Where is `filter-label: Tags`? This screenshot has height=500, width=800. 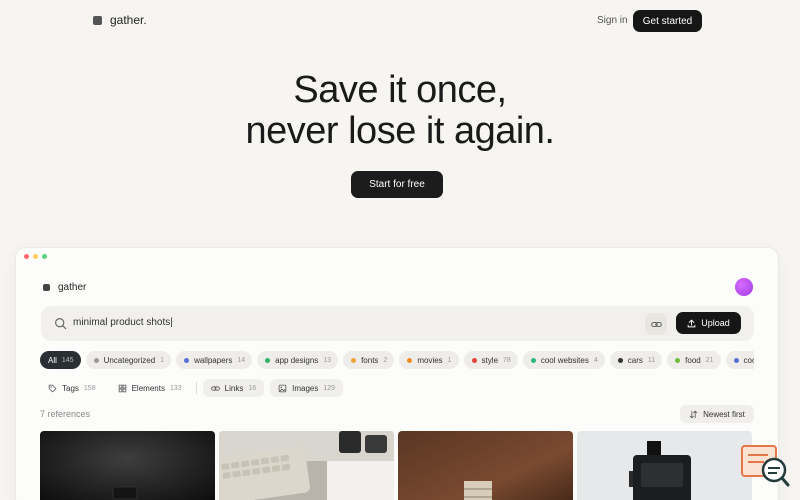
filter-label: Tags is located at coordinates (70, 388).